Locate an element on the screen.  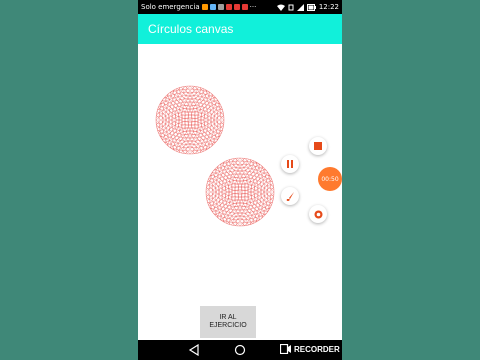
notification-blue-icon is located at coordinates (212, 7).